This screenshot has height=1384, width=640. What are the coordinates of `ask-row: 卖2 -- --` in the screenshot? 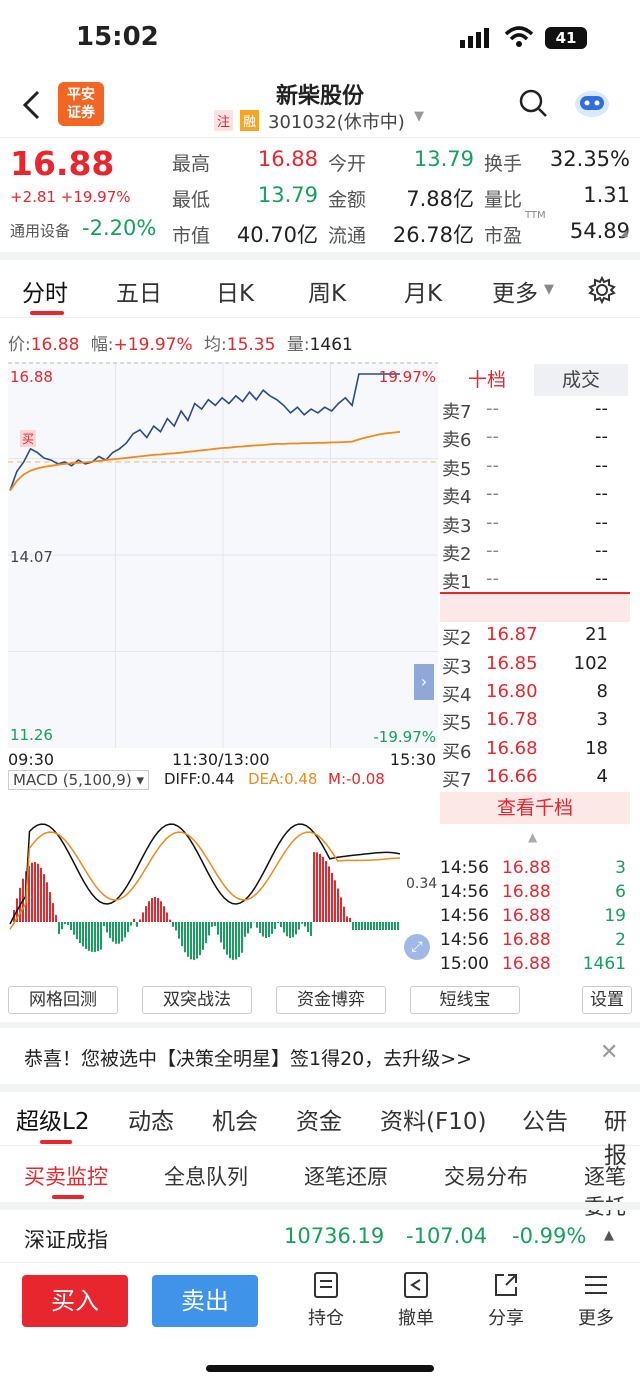 It's located at (536, 554).